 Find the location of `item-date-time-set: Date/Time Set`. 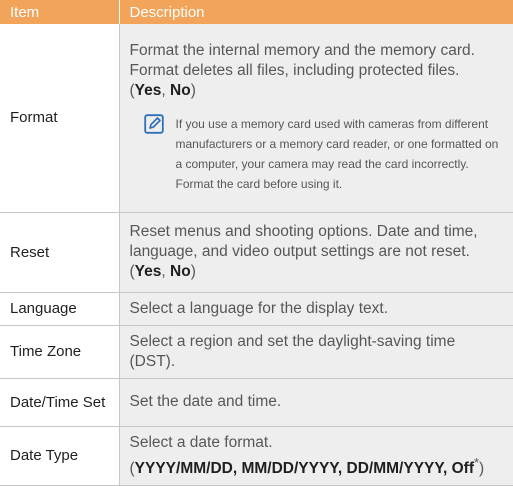

item-date-time-set: Date/Time Set is located at coordinates (60, 402).